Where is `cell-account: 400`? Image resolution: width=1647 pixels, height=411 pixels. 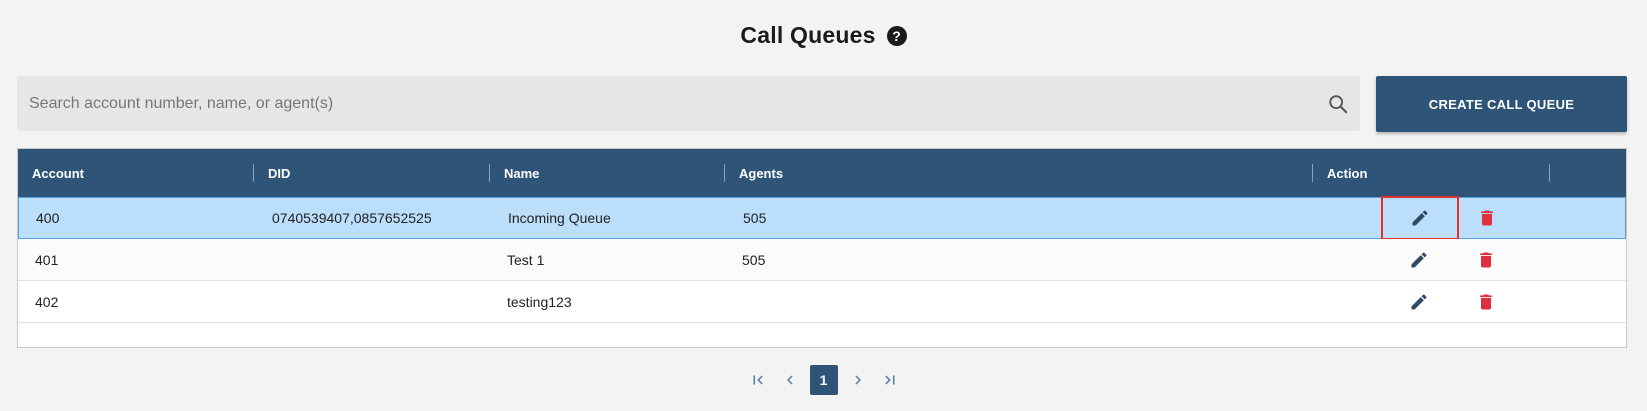 cell-account: 400 is located at coordinates (48, 218).